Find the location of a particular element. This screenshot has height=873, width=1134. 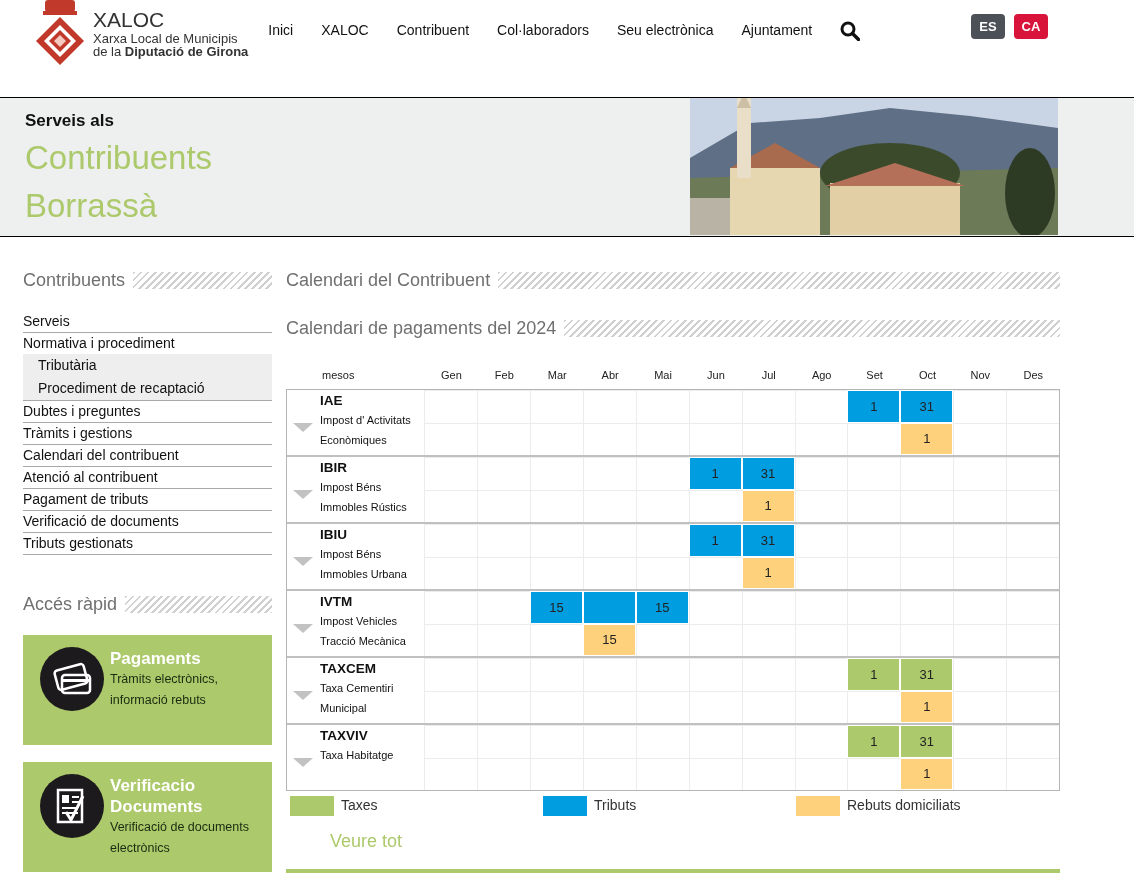

nav-link: Contribuent is located at coordinates (433, 30).